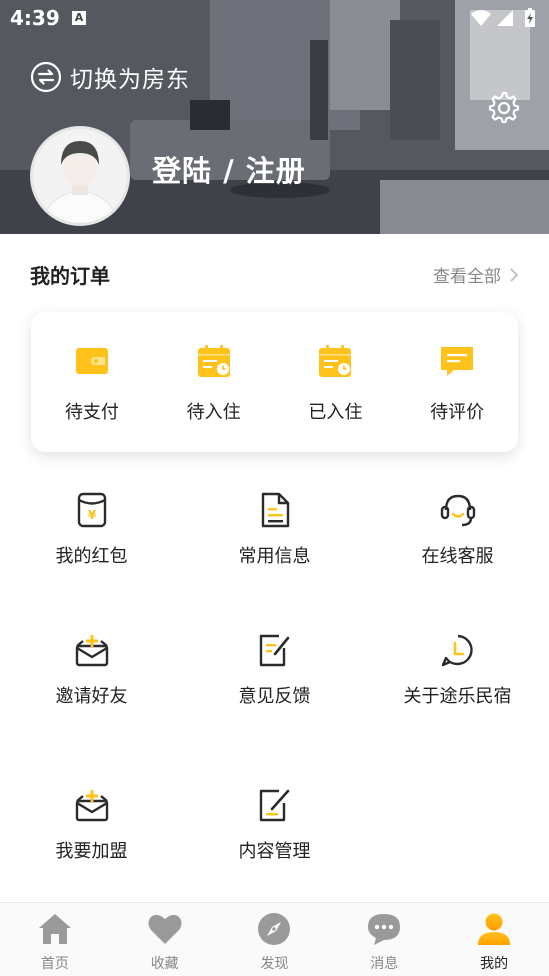 The height and width of the screenshot is (976, 549). I want to click on document-icon, so click(275, 510).